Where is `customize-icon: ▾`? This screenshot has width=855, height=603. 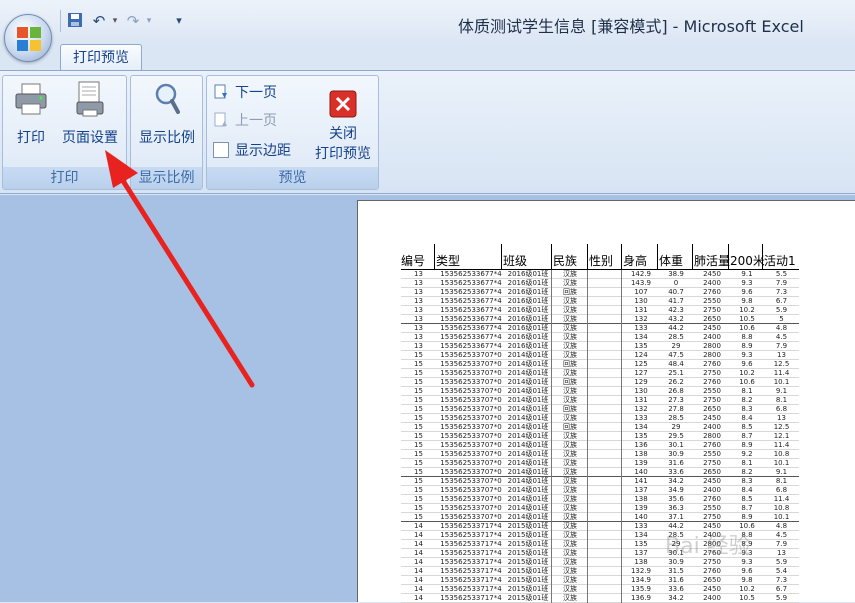
customize-icon: ▾ is located at coordinates (179, 21).